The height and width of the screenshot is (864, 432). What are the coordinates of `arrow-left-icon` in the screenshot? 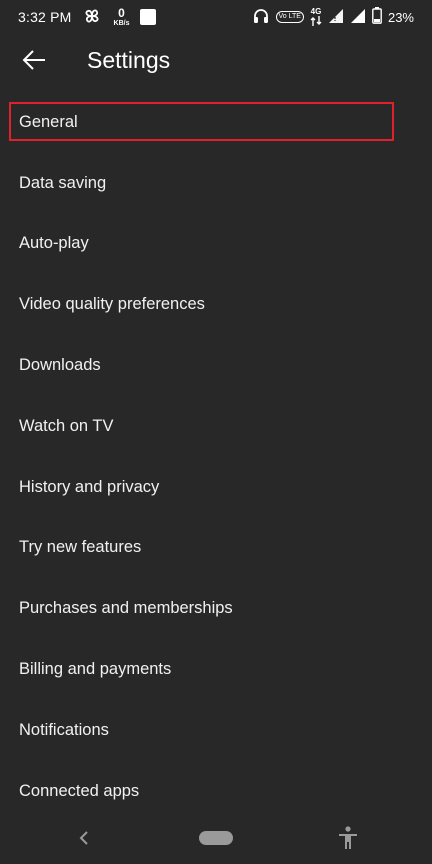 It's located at (34, 62).